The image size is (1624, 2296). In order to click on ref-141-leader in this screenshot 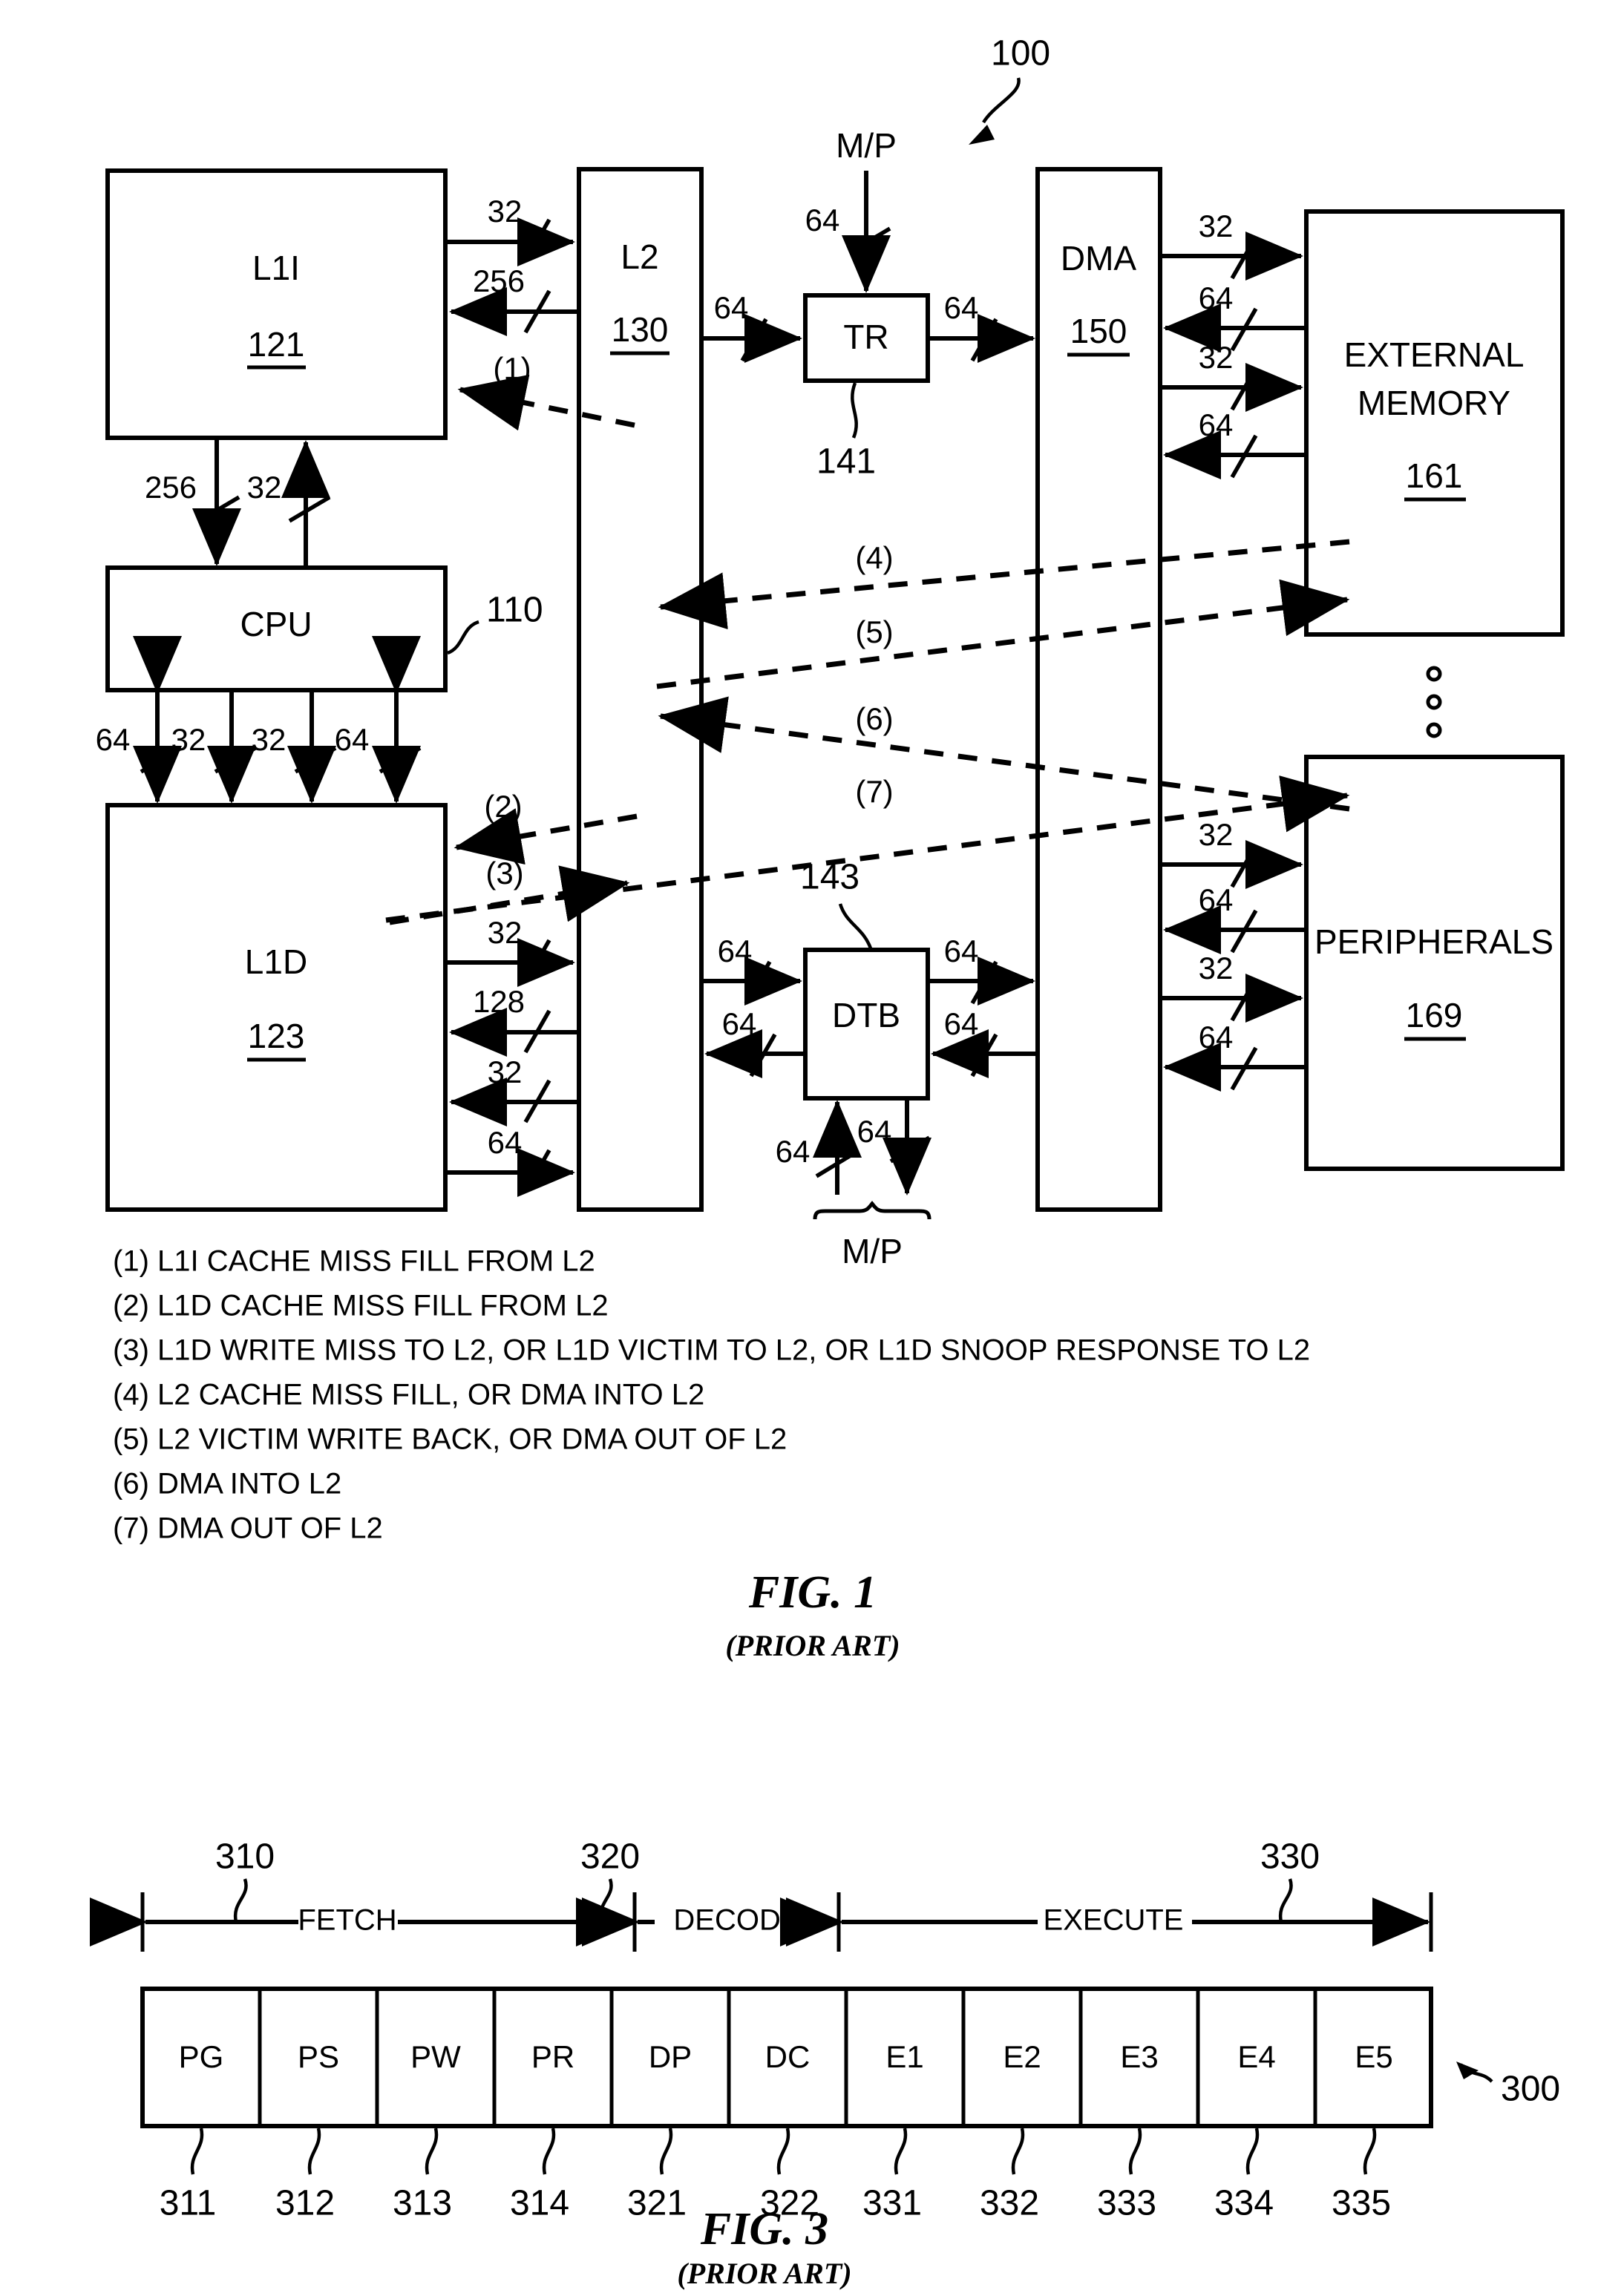, I will do `click(855, 411)`.